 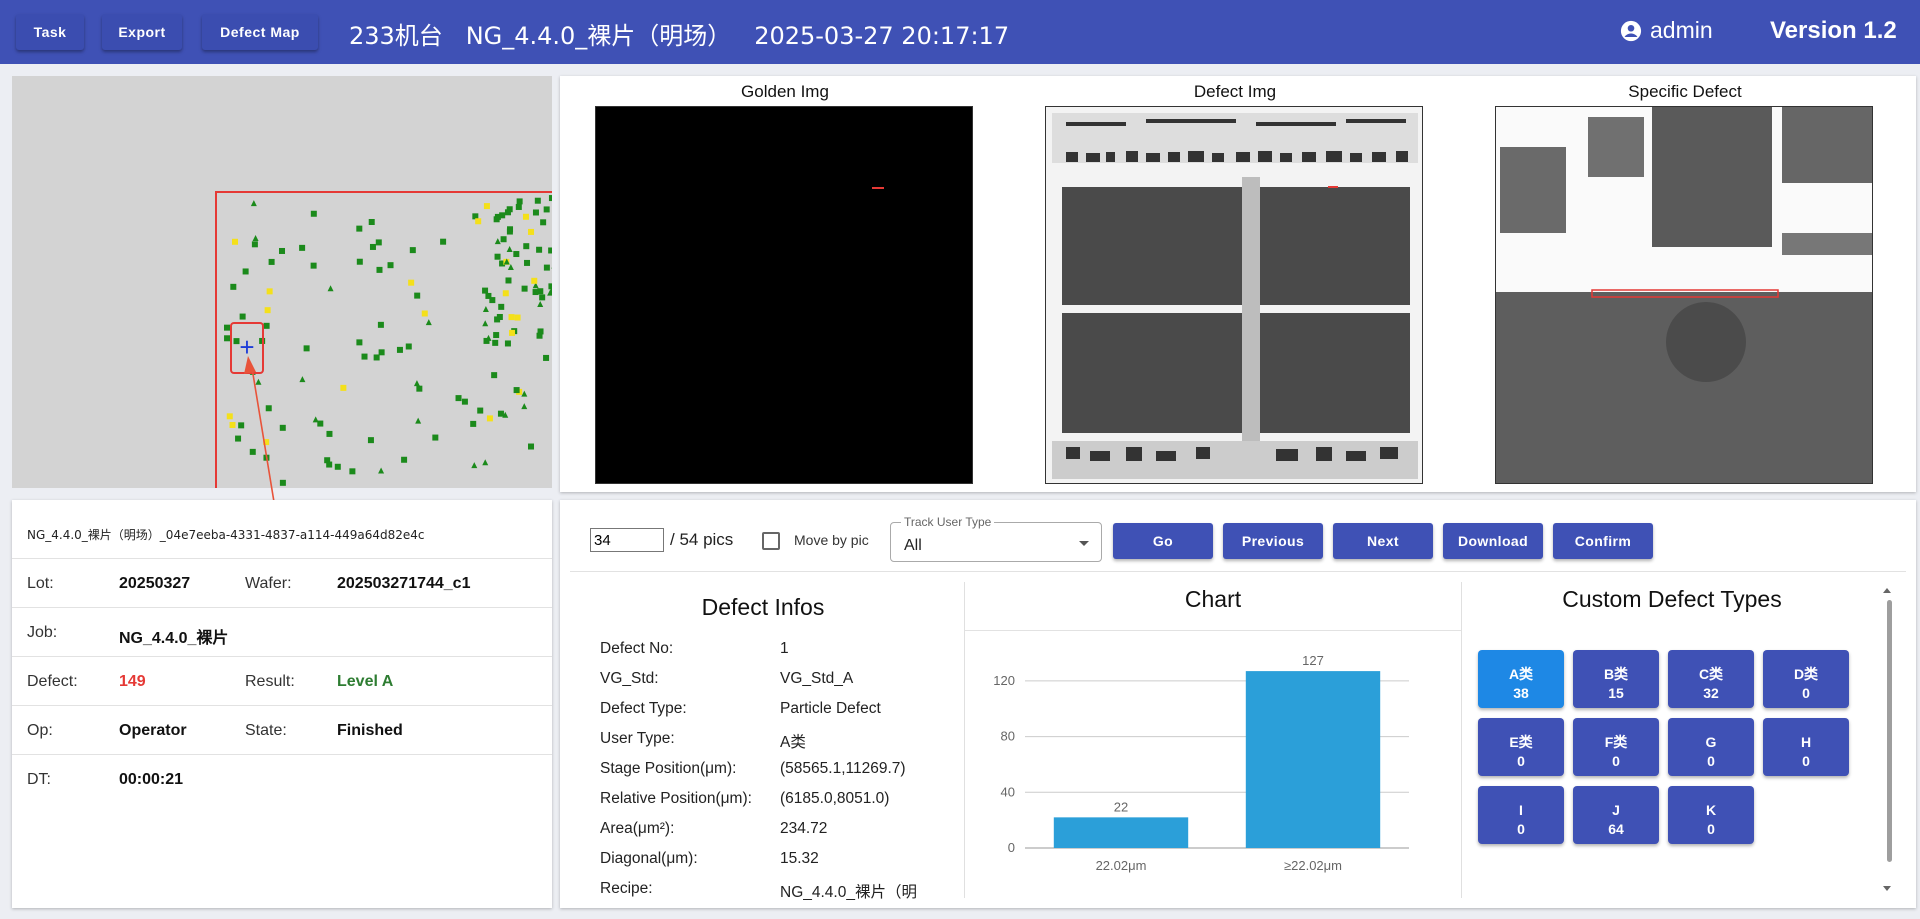 What do you see at coordinates (1711, 815) in the screenshot?
I see `defect-type-button: K0` at bounding box center [1711, 815].